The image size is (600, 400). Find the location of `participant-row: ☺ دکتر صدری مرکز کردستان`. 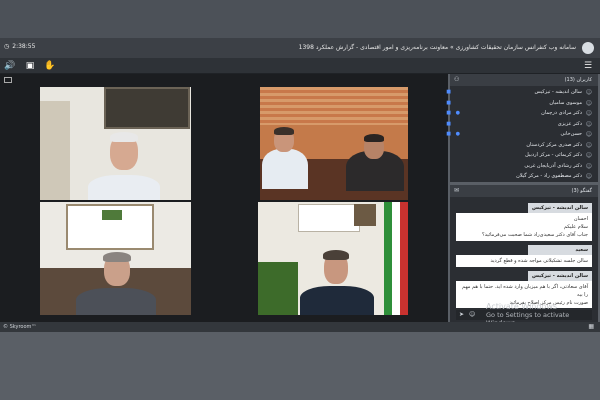

participant-row: ☺ دکتر صدری مرکز کردستان is located at coordinates (527, 146).